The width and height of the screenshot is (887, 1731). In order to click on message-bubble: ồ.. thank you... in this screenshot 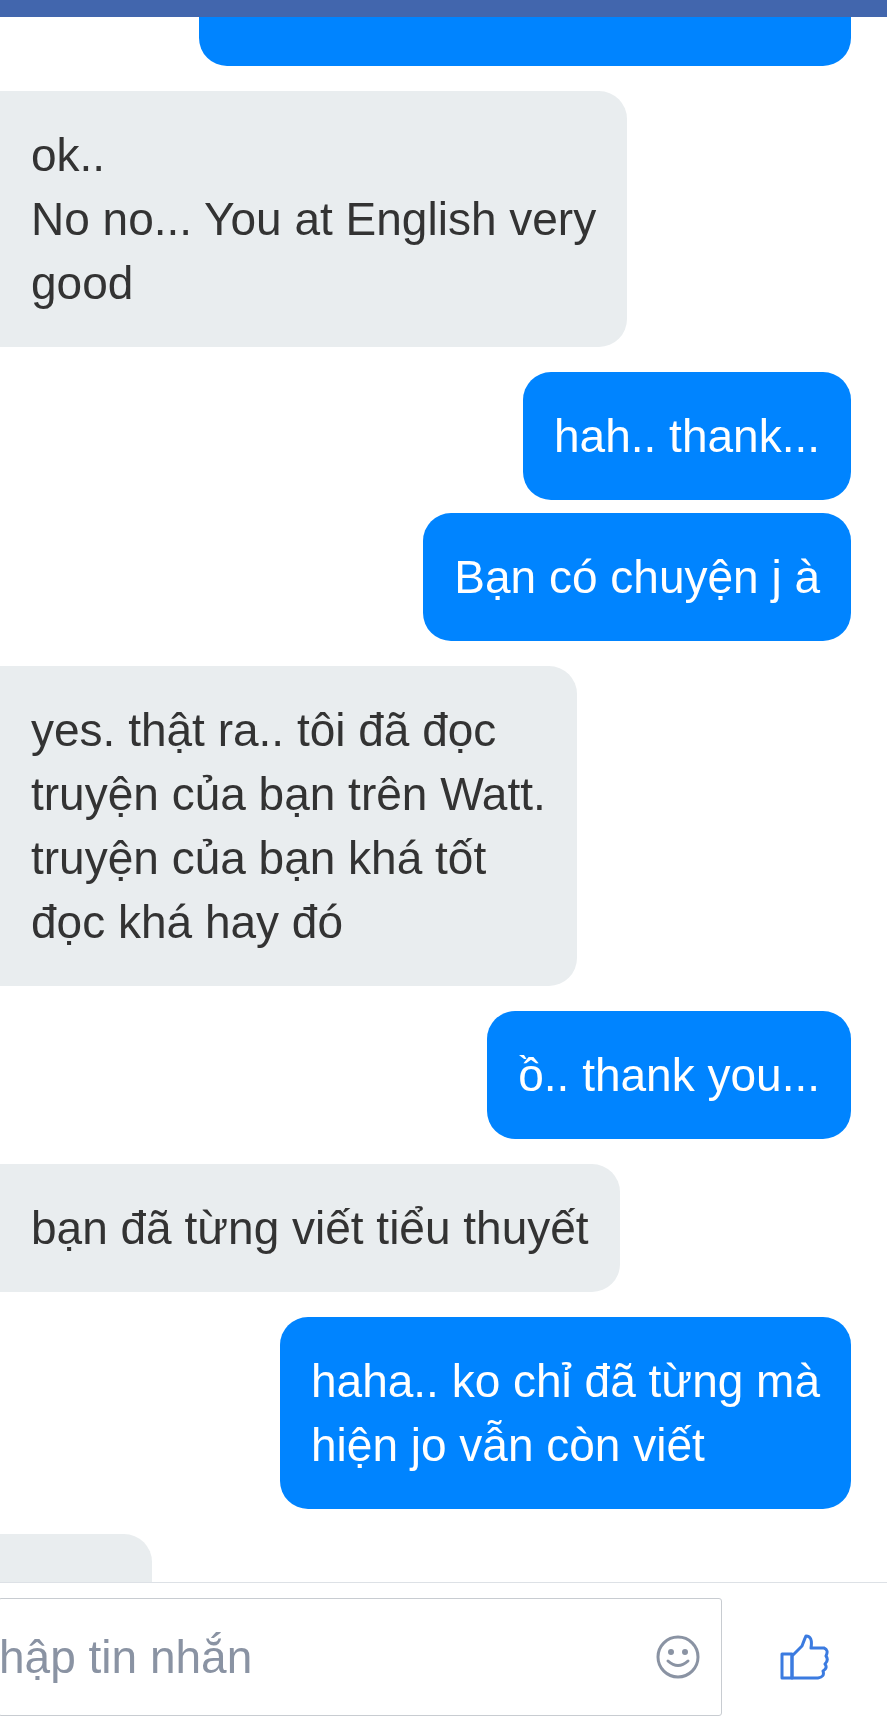, I will do `click(669, 1075)`.